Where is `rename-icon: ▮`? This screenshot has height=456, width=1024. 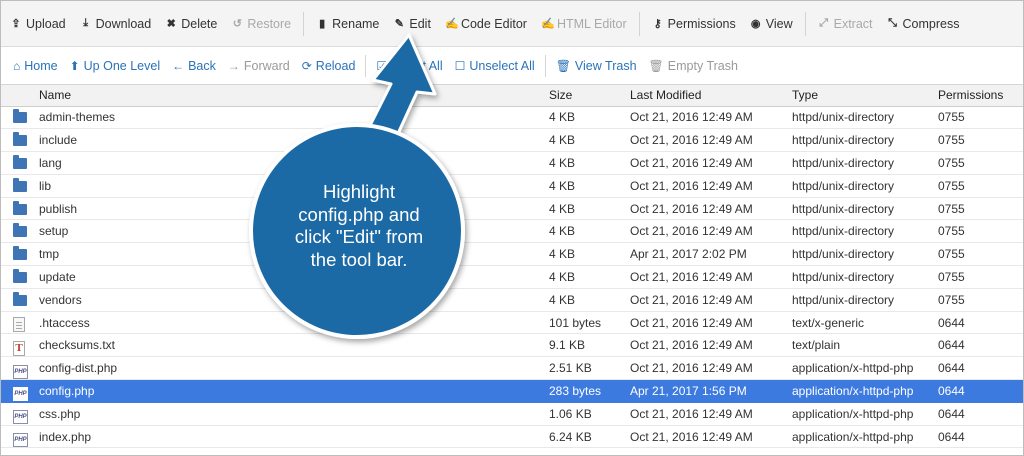
rename-icon: ▮ is located at coordinates (322, 24).